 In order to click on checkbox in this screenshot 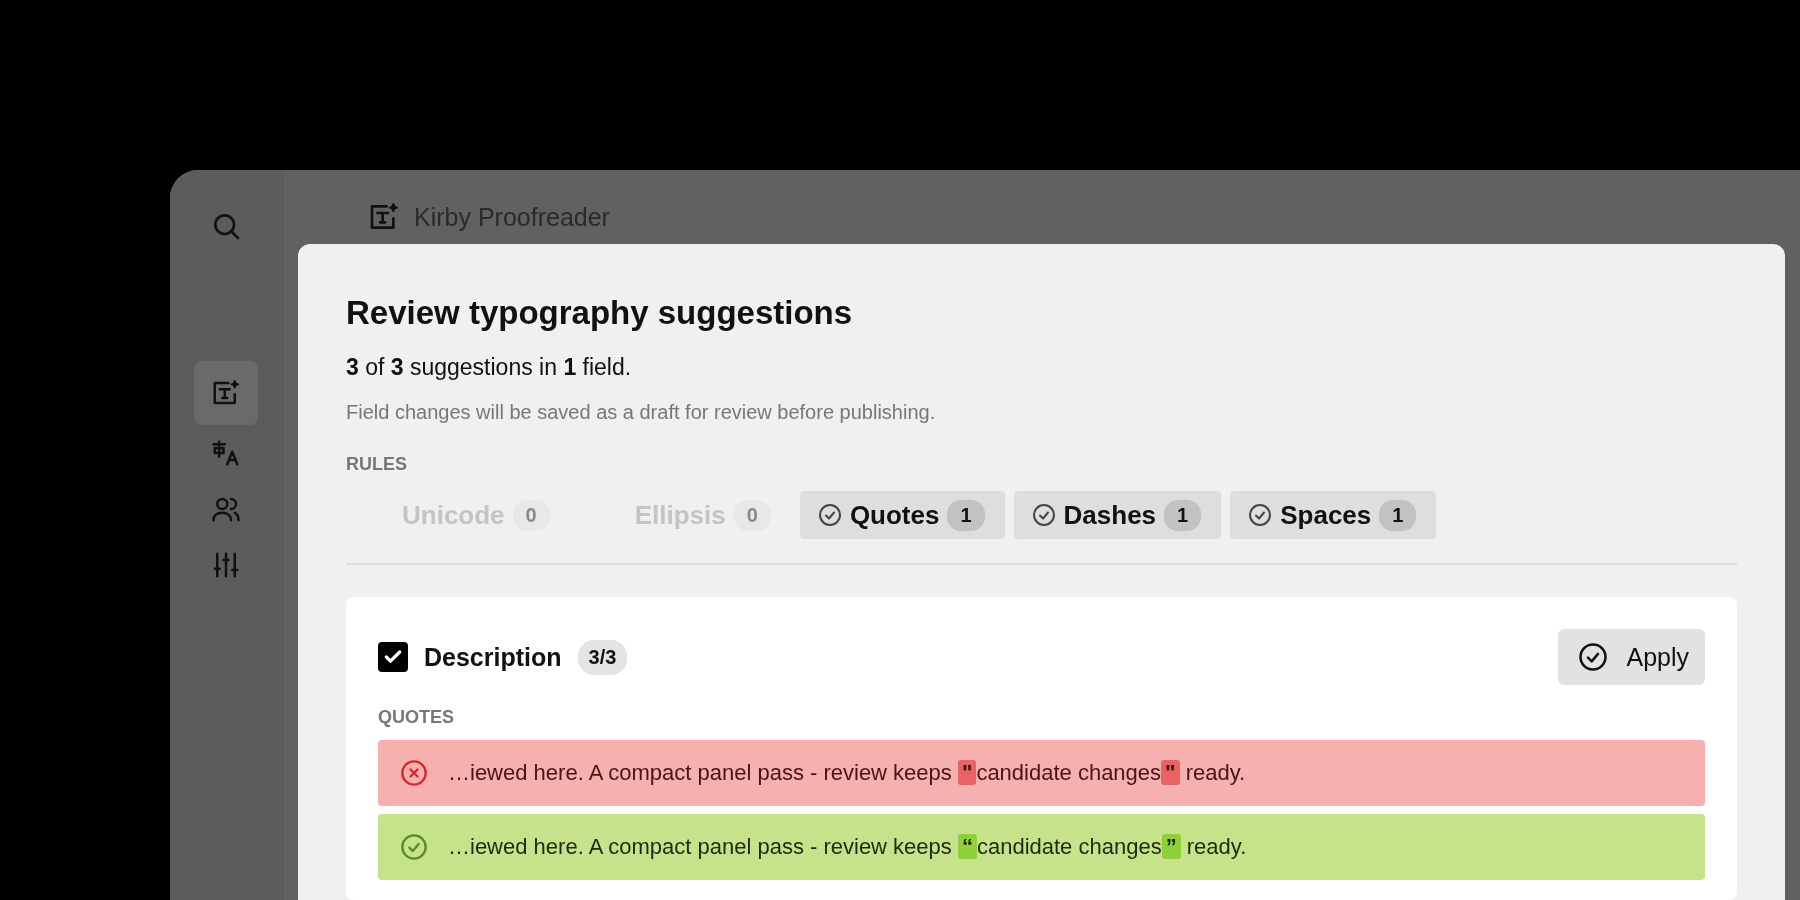, I will do `click(393, 657)`.